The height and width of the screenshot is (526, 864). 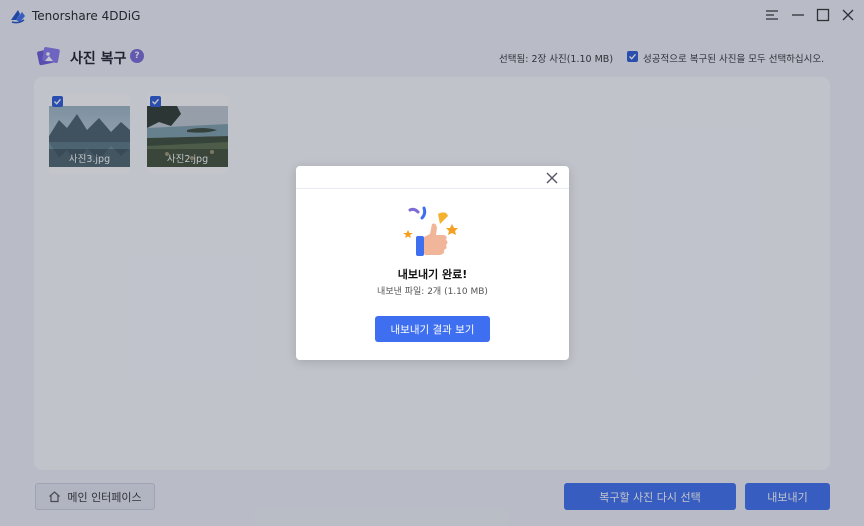 I want to click on dialog-divider, so click(x=432, y=188).